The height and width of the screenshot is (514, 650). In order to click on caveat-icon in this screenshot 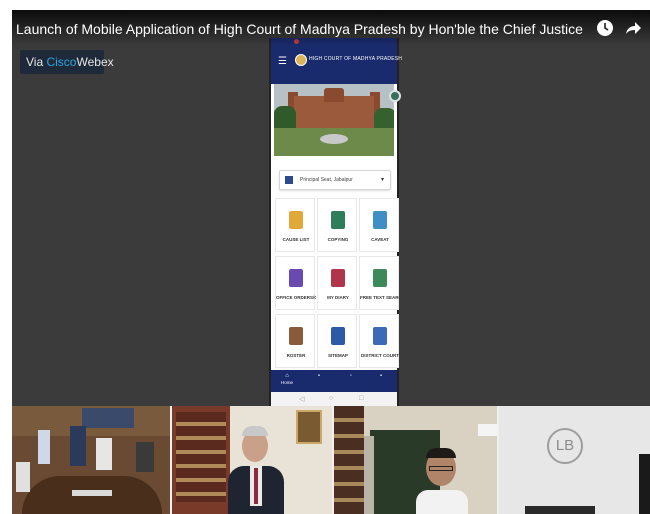, I will do `click(380, 220)`.